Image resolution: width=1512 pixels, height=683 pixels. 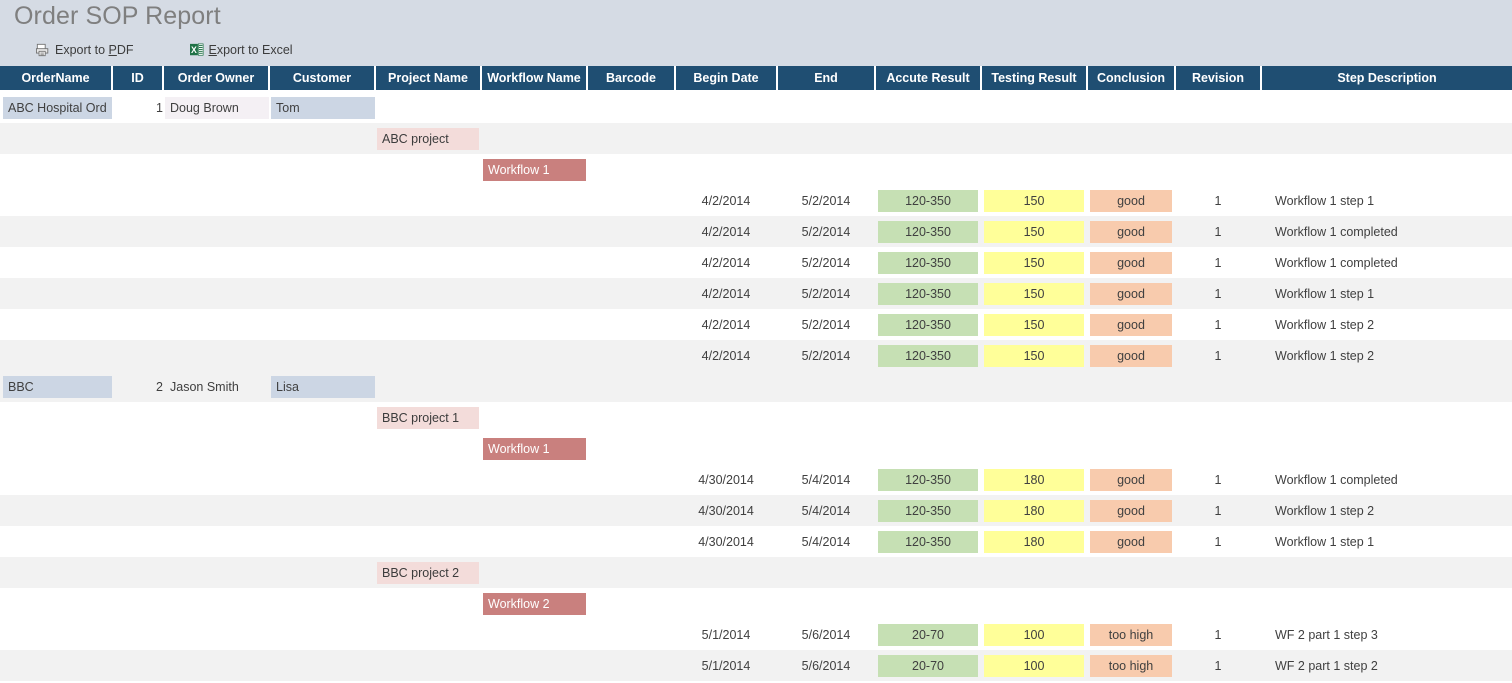 What do you see at coordinates (928, 79) in the screenshot?
I see `column-header-accute-result: Accute Result` at bounding box center [928, 79].